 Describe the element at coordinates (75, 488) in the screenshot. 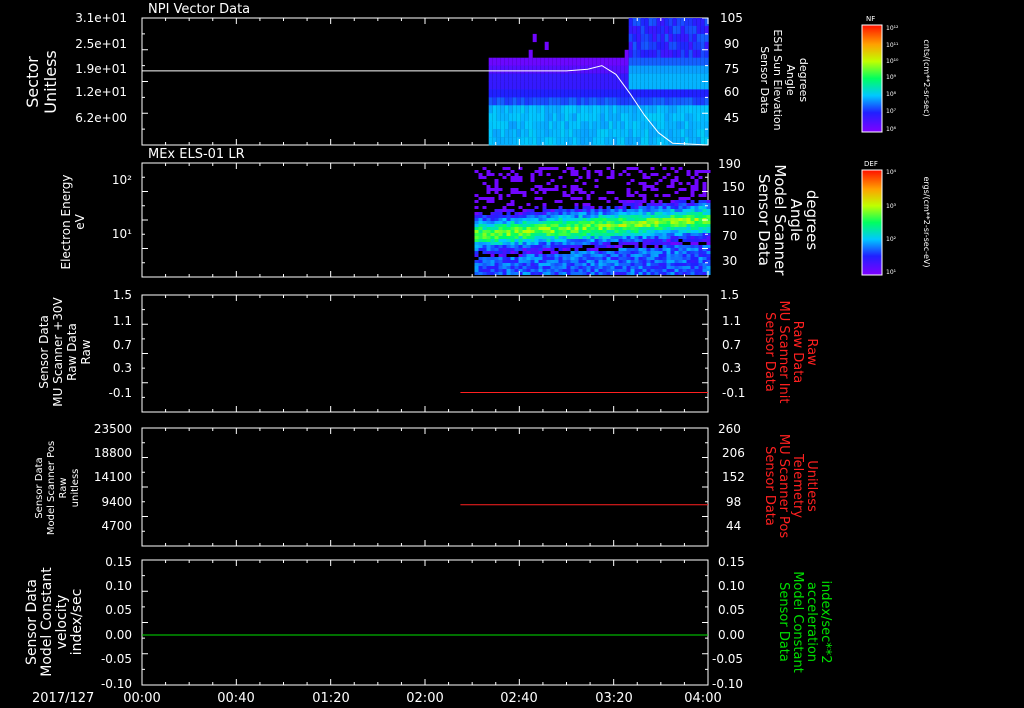

I see `pos-ylabel-line: unitless` at that location.